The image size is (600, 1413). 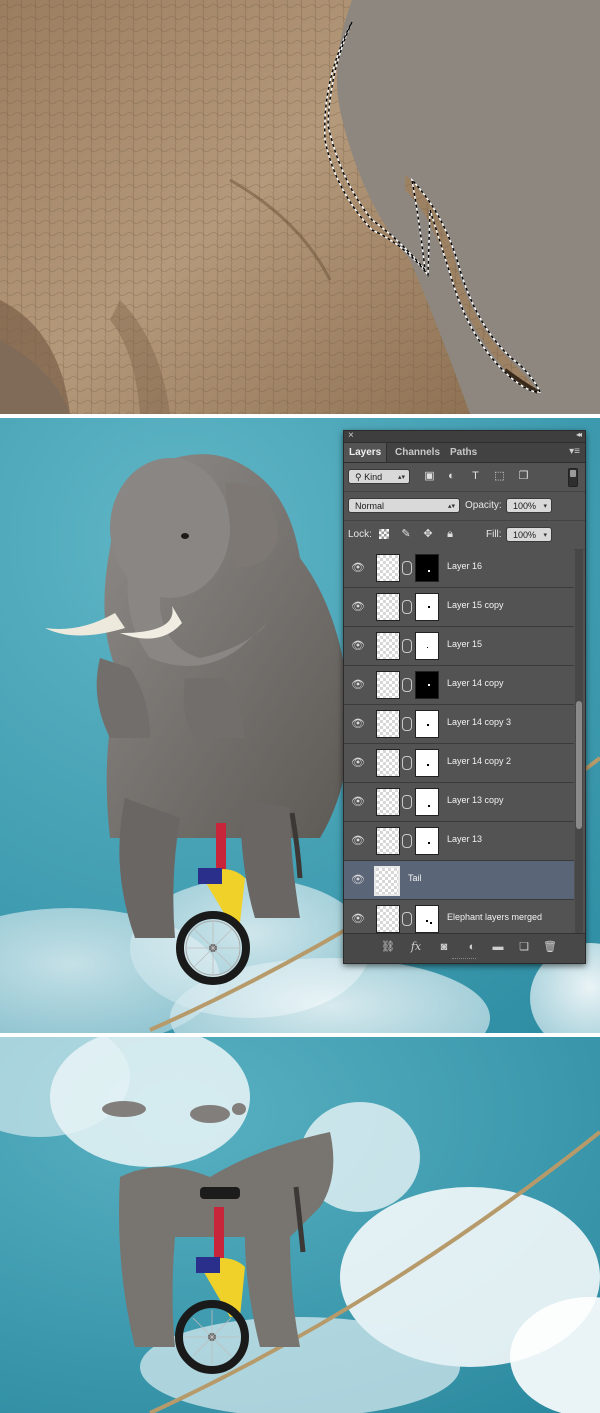 I want to click on opacity-input: 100% ▾, so click(x=529, y=505).